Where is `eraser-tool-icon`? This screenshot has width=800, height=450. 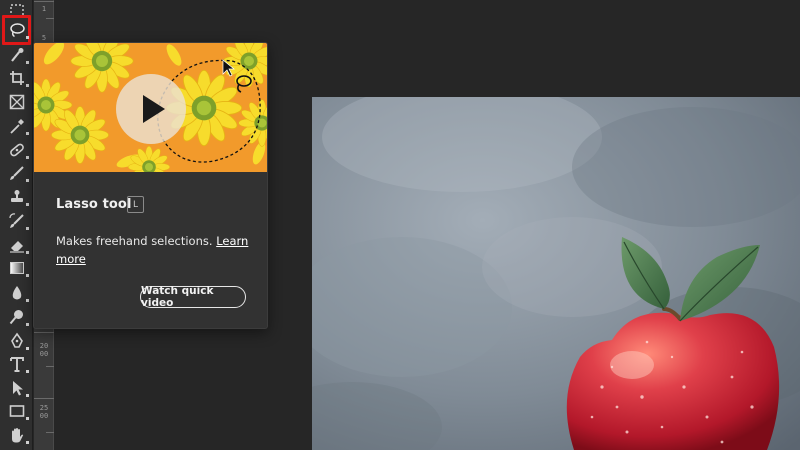 eraser-tool-icon is located at coordinates (17, 247).